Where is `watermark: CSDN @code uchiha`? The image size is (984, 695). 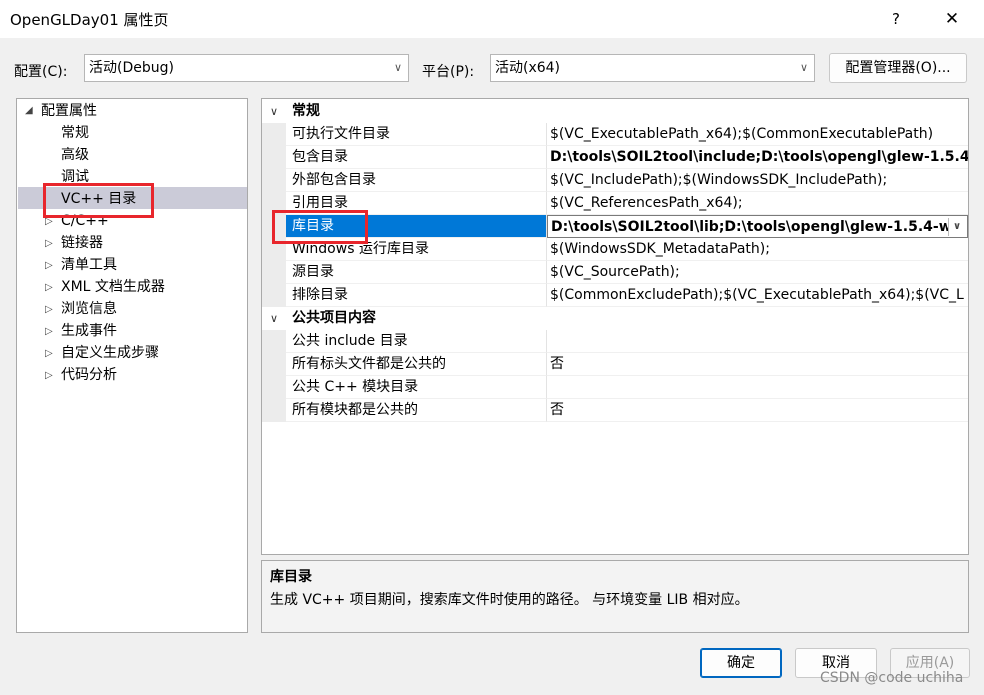 watermark: CSDN @code uchiha is located at coordinates (892, 678).